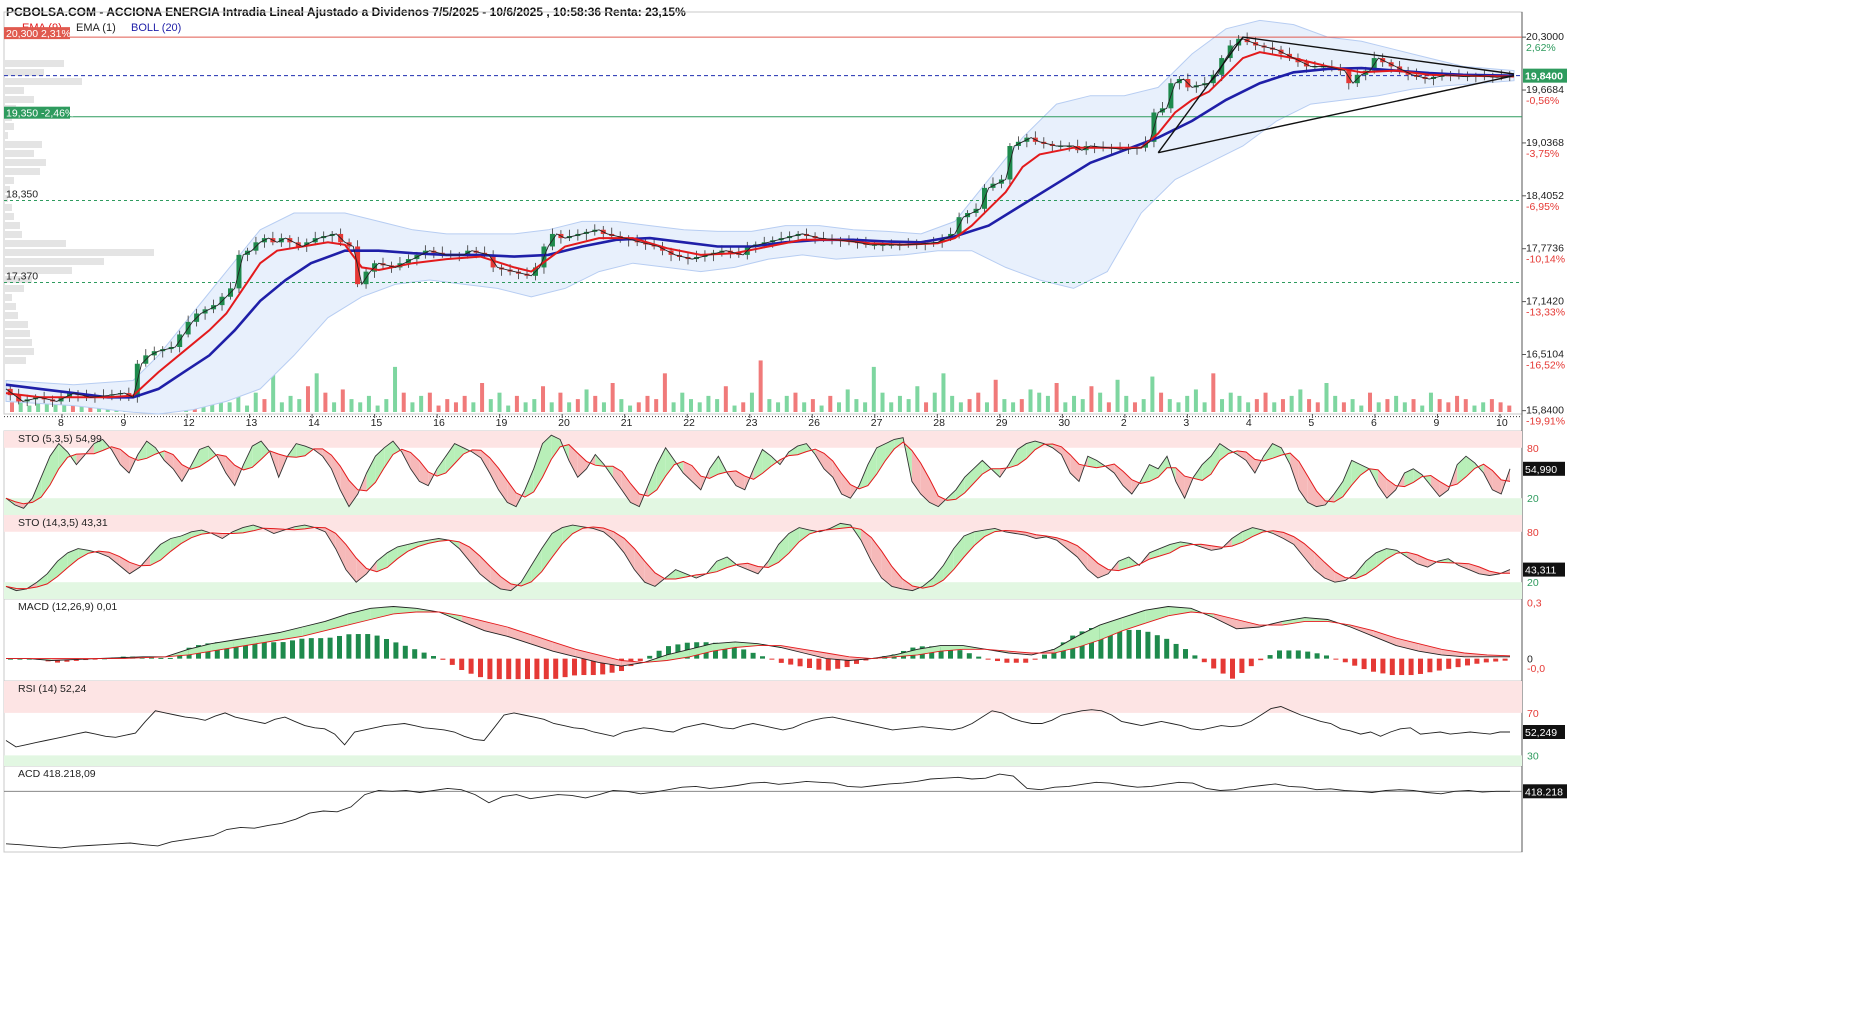  Describe the element at coordinates (1542, 154) in the screenshot. I see `y-tick-pct: -3,75%` at that location.